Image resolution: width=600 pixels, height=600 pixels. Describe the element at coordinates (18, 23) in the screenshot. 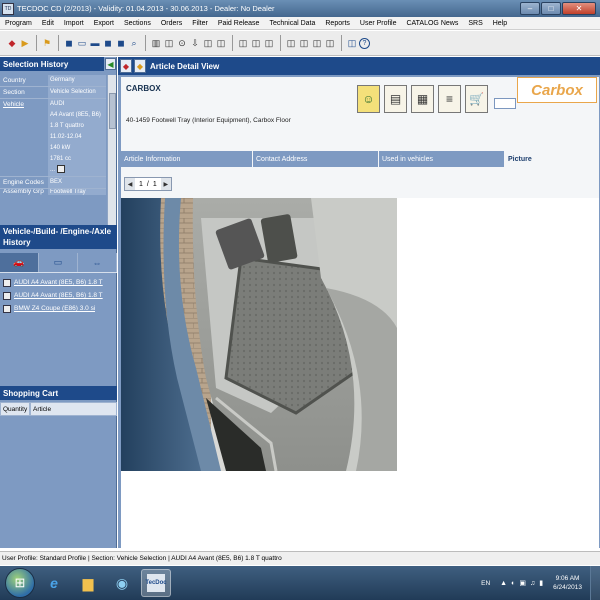

I see `menu-program: Program` at that location.